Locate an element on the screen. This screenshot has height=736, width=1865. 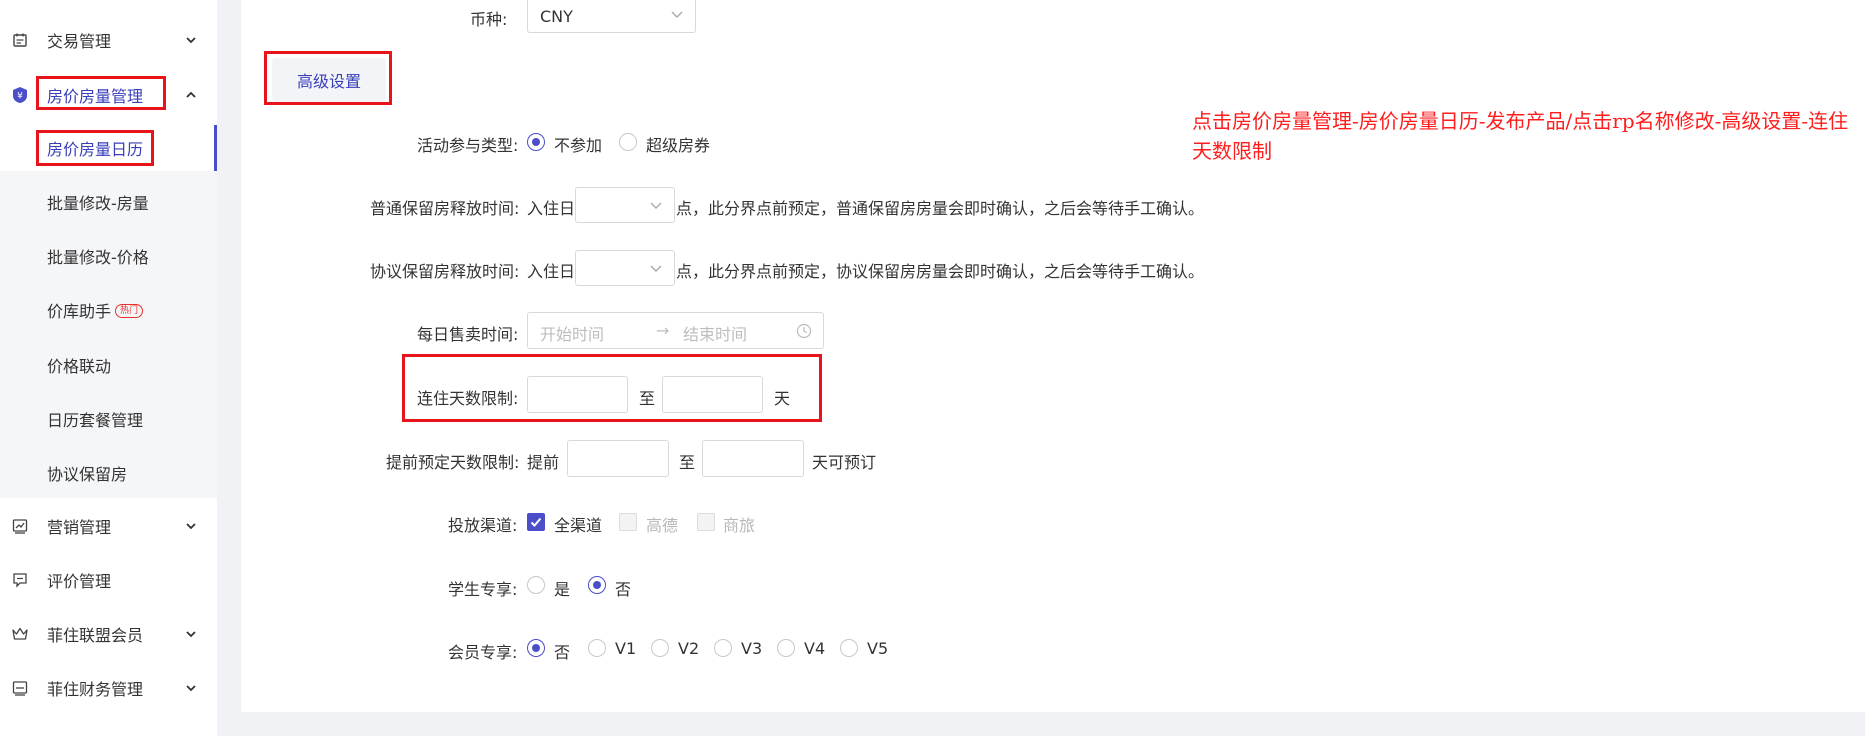
checkbox-all-channels is located at coordinates (536, 522).